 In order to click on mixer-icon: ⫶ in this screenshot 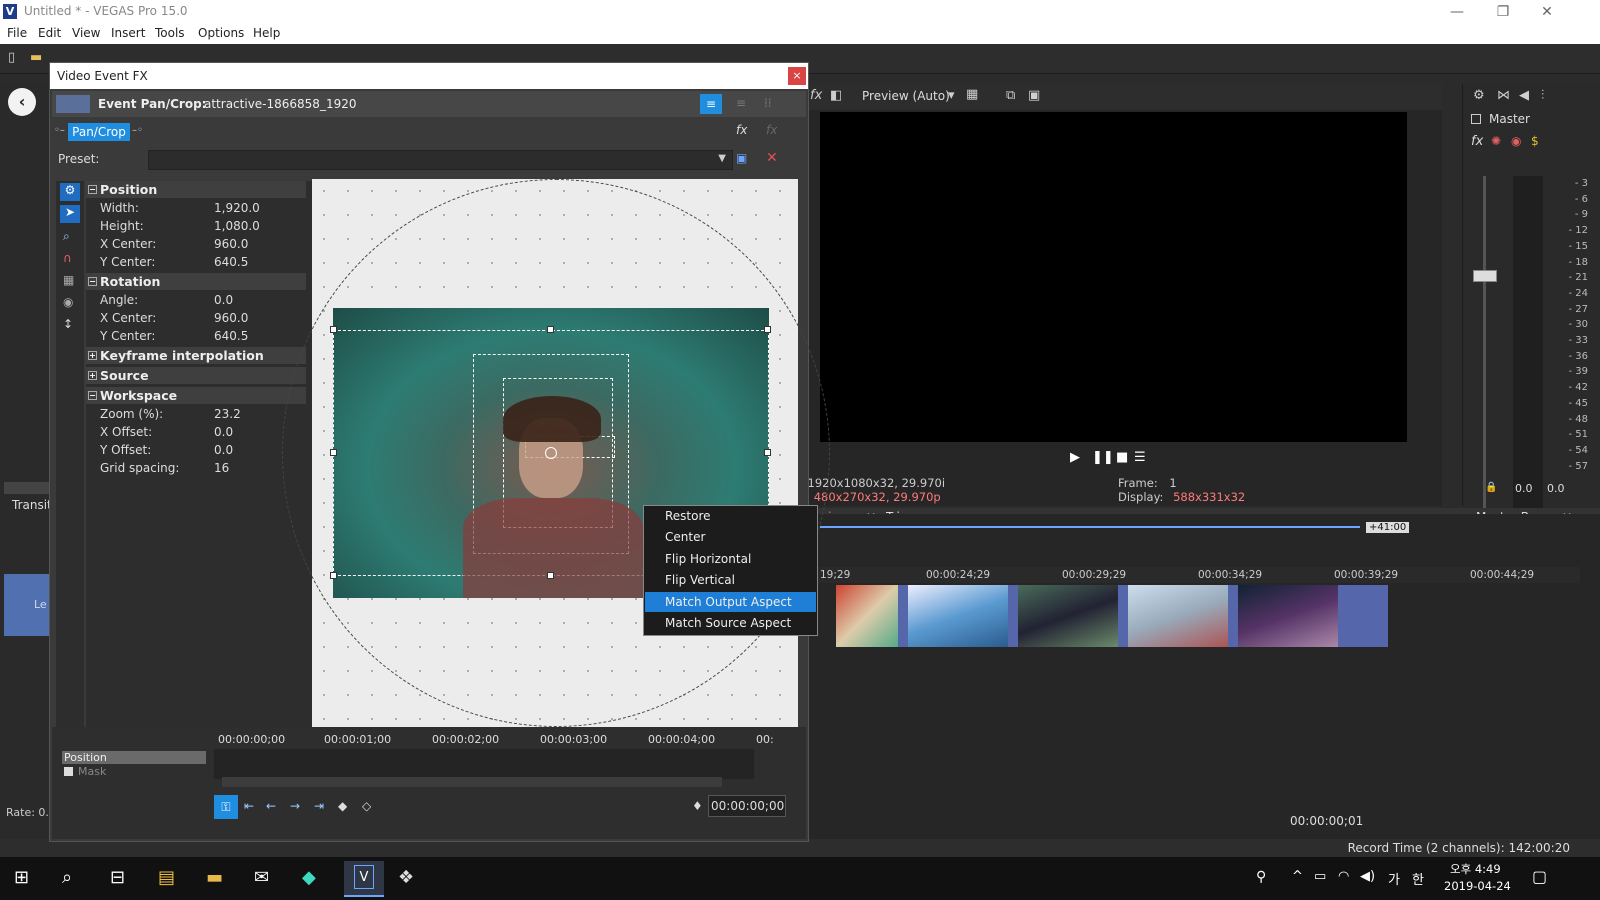, I will do `click(1542, 95)`.